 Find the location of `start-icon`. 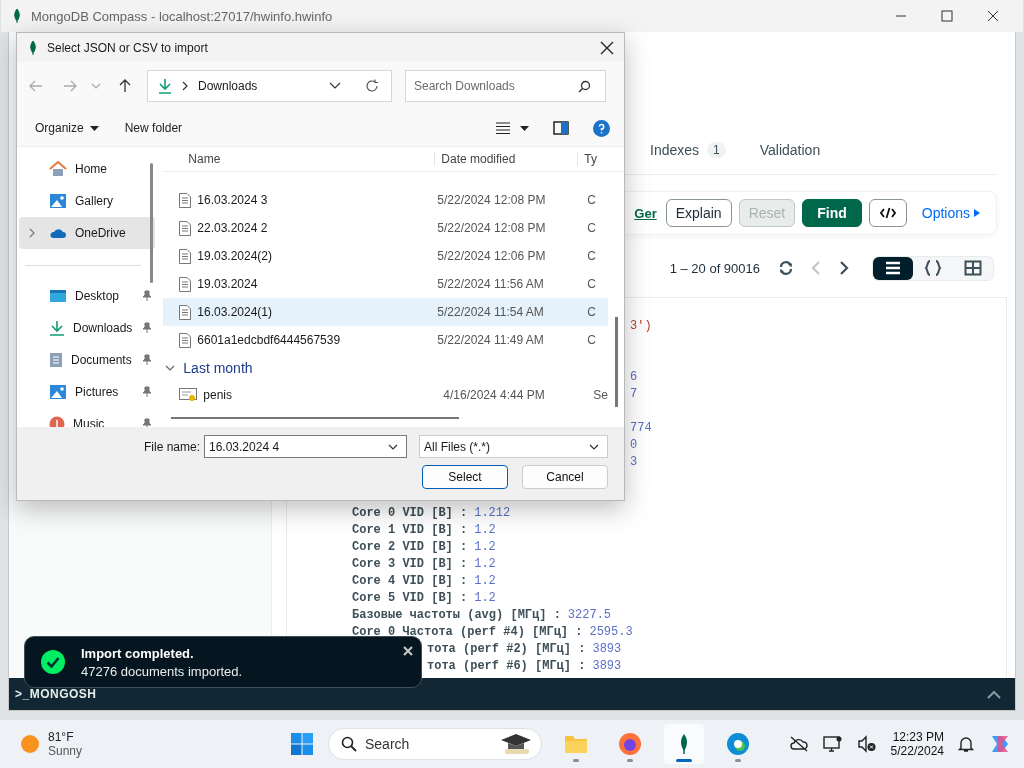

start-icon is located at coordinates (302, 744).